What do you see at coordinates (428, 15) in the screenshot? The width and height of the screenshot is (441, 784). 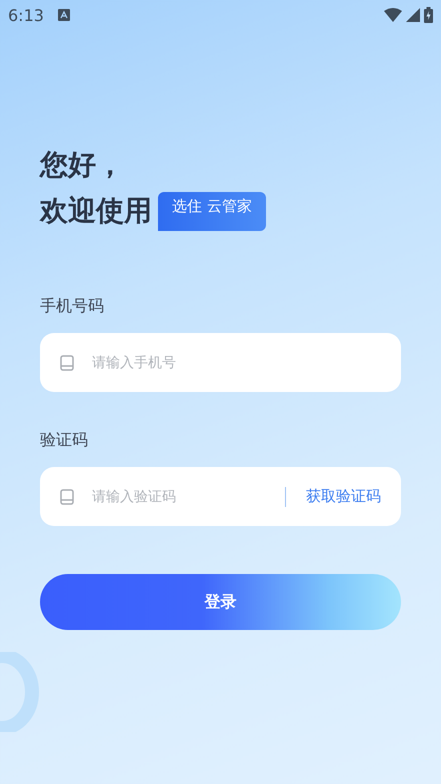 I see `battery-icon` at bounding box center [428, 15].